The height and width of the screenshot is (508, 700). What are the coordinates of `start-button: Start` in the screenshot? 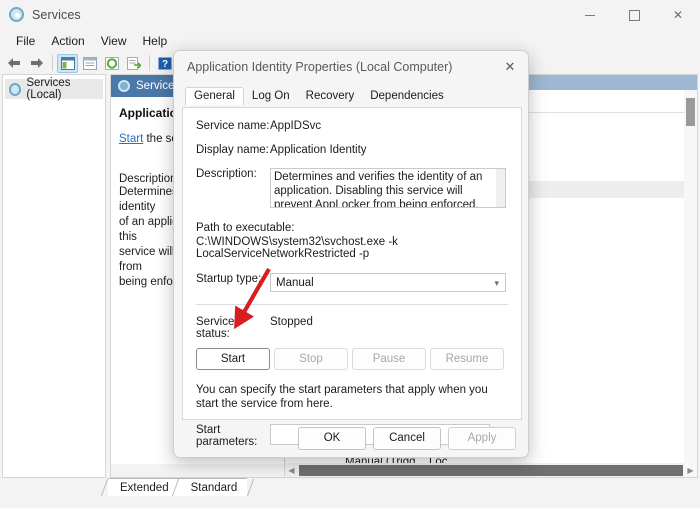 It's located at (233, 359).